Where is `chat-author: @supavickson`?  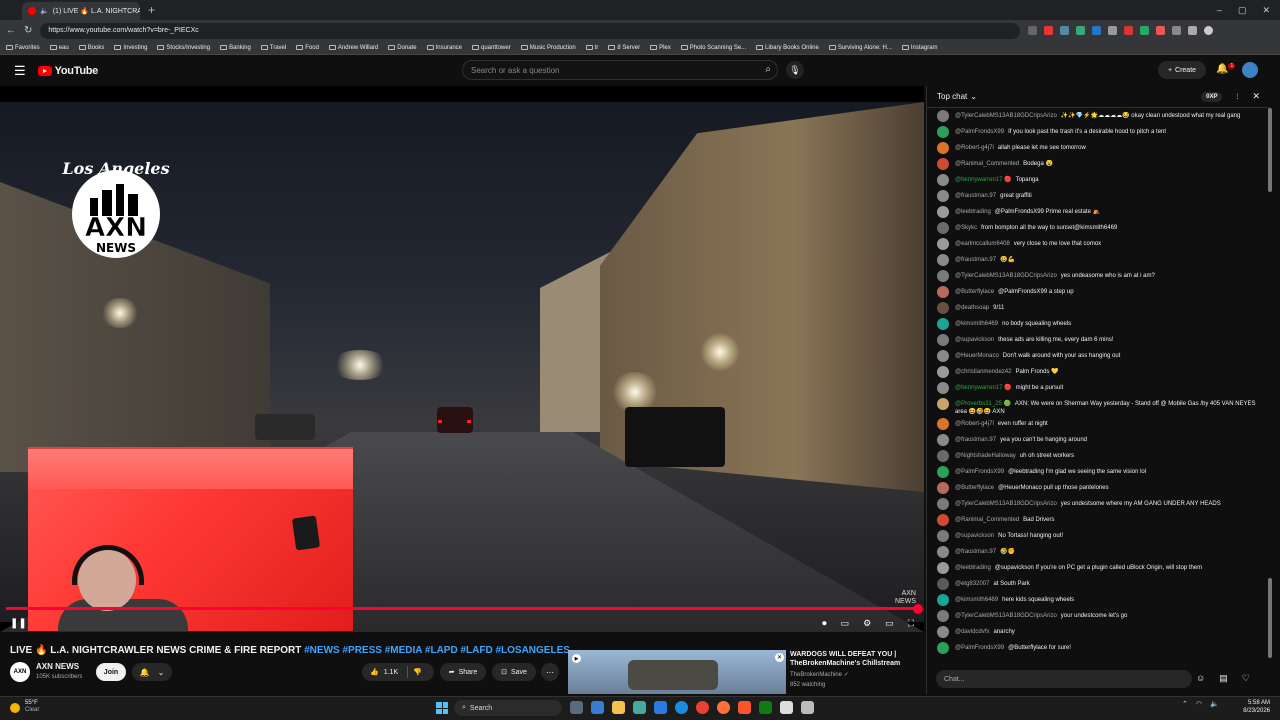
chat-author: @supavickson is located at coordinates (974, 536).